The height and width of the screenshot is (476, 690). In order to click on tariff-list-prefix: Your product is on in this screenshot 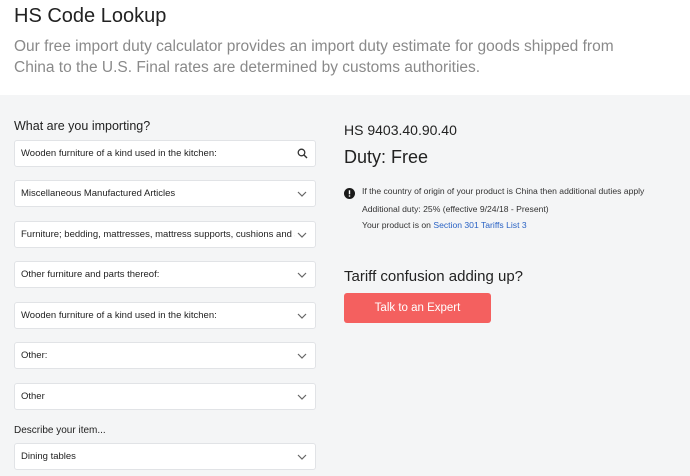, I will do `click(398, 225)`.